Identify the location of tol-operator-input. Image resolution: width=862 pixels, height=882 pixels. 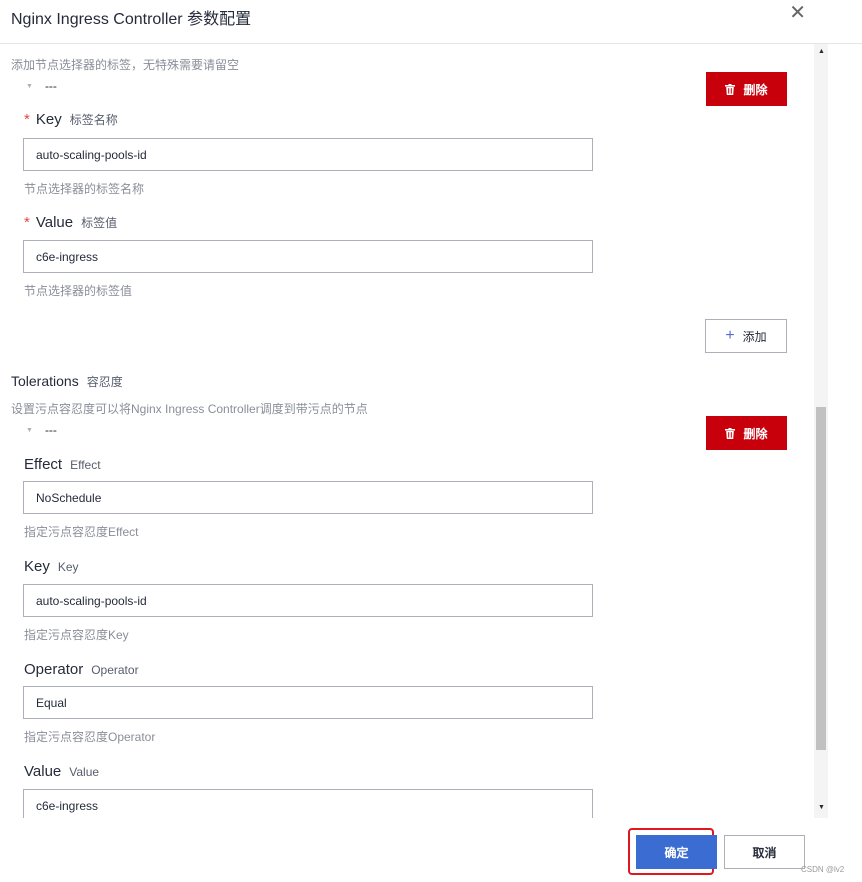
(308, 702).